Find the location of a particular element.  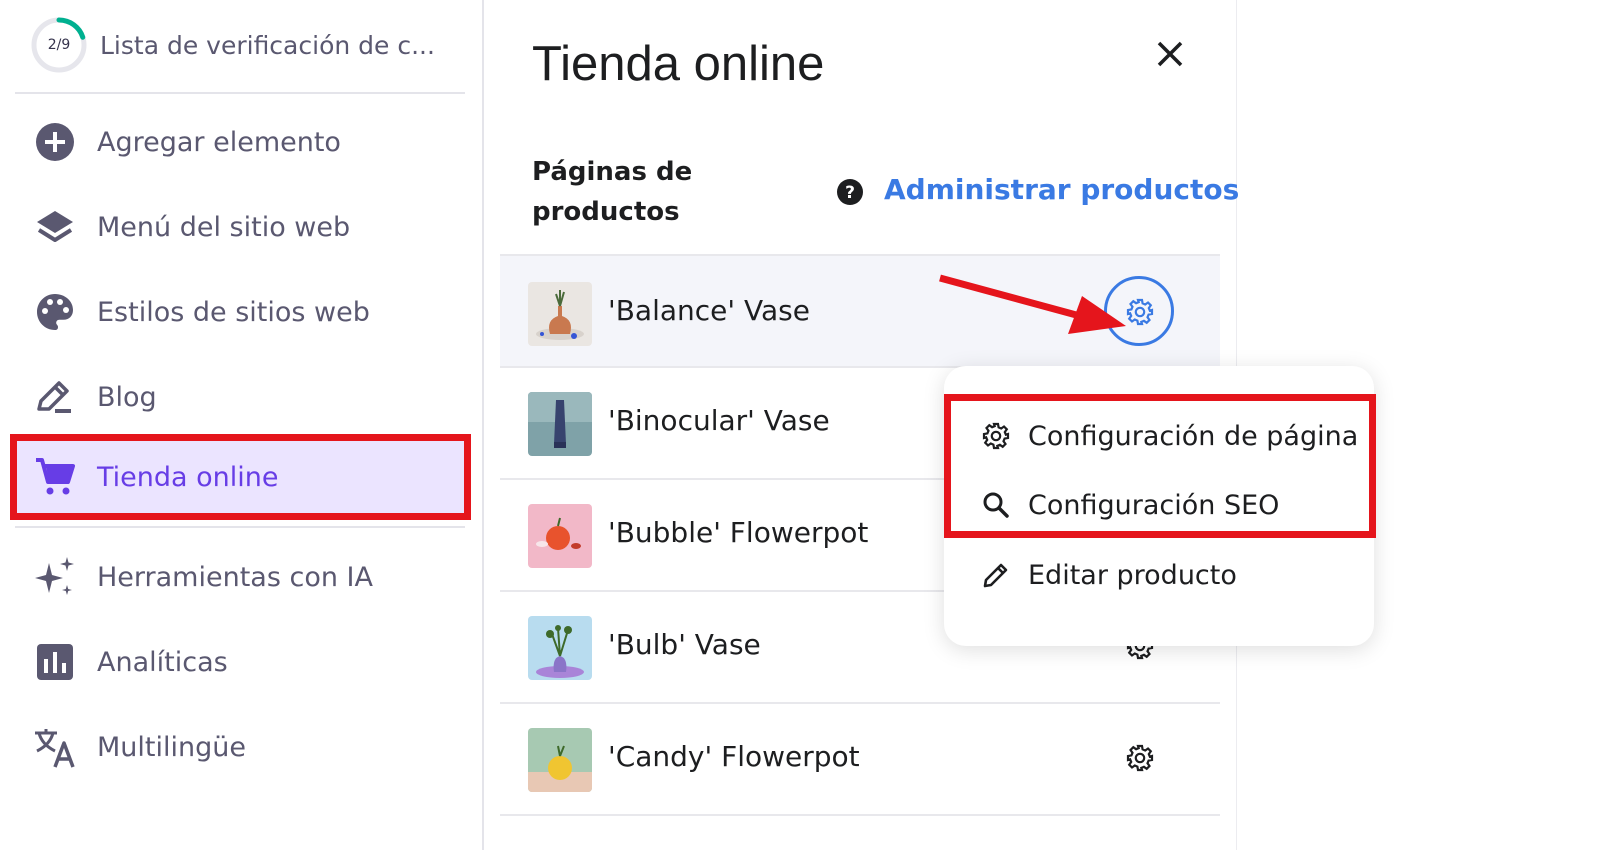

sidebar-item-website-menu: Menú del sitio web is located at coordinates (240, 227).